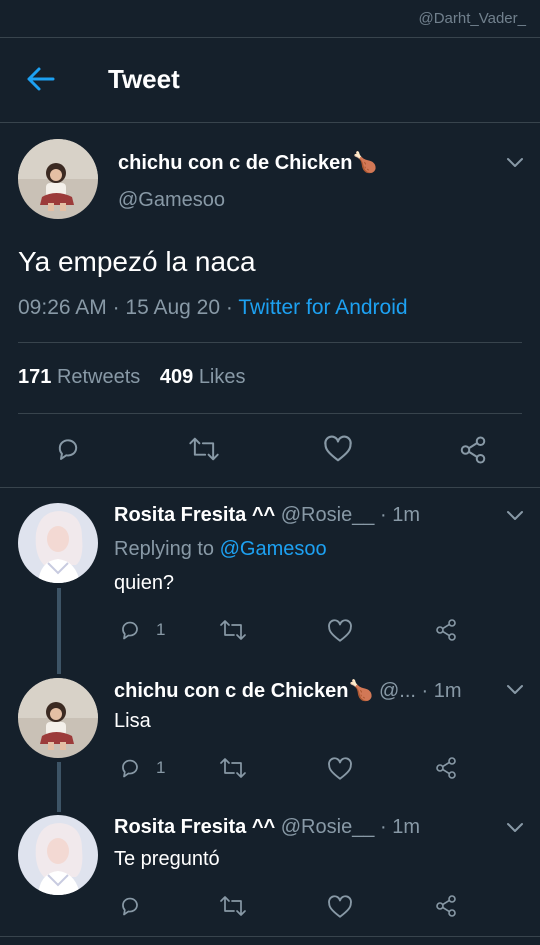 This screenshot has width=540, height=945. What do you see at coordinates (235, 163) in the screenshot?
I see `main-display-name: chichu con c de Chicken` at bounding box center [235, 163].